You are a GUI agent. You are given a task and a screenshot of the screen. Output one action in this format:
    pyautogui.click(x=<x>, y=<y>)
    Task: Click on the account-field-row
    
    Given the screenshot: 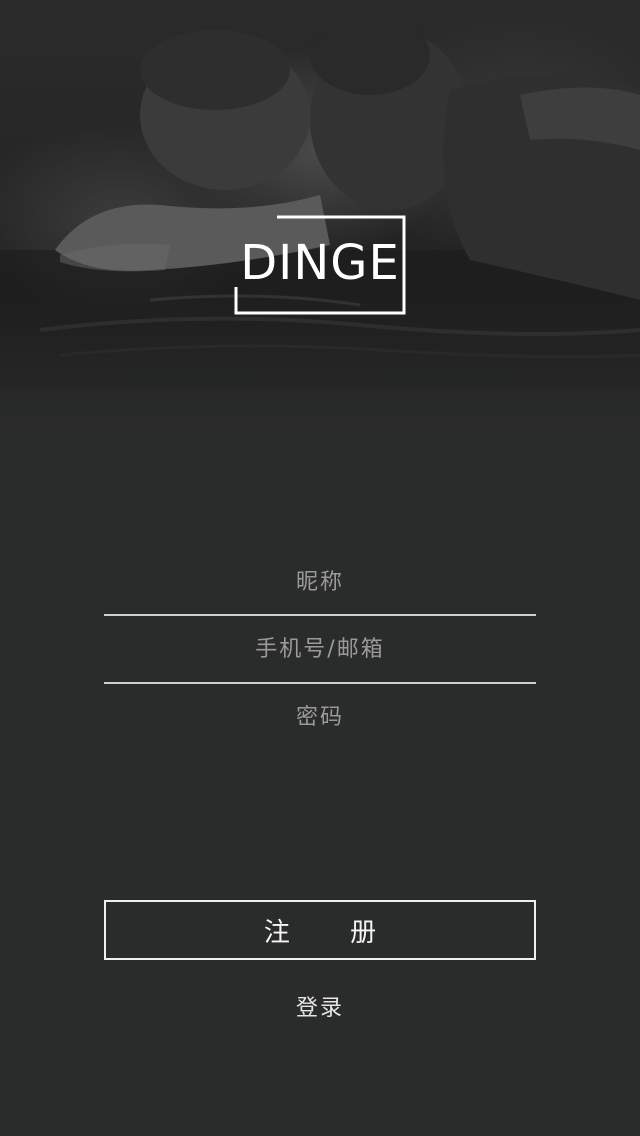 What is the action you would take?
    pyautogui.click(x=320, y=649)
    